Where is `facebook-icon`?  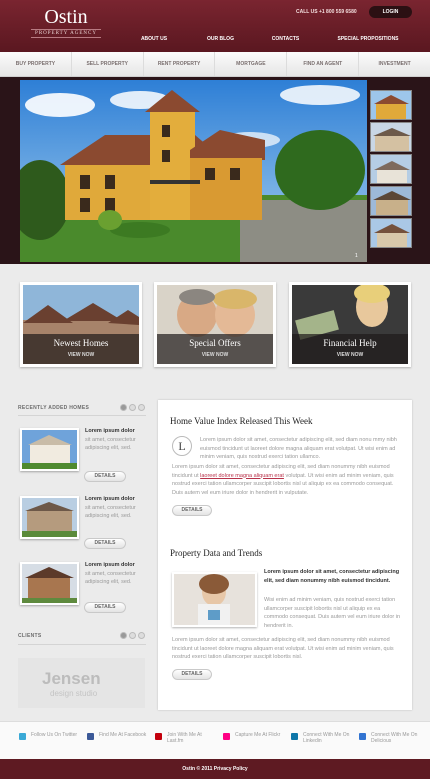
facebook-icon is located at coordinates (90, 736).